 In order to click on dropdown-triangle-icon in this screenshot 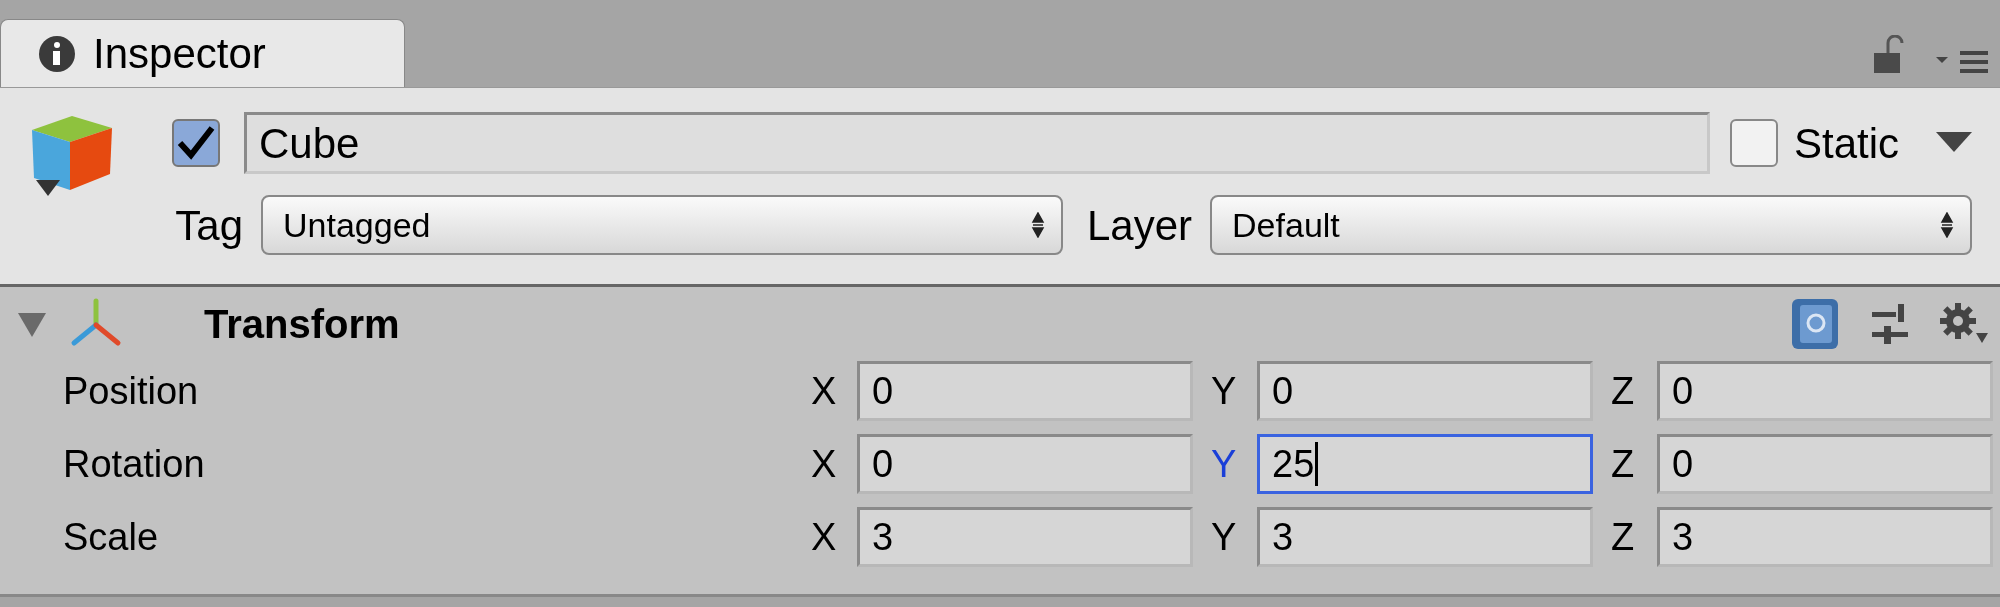, I will do `click(1954, 143)`.